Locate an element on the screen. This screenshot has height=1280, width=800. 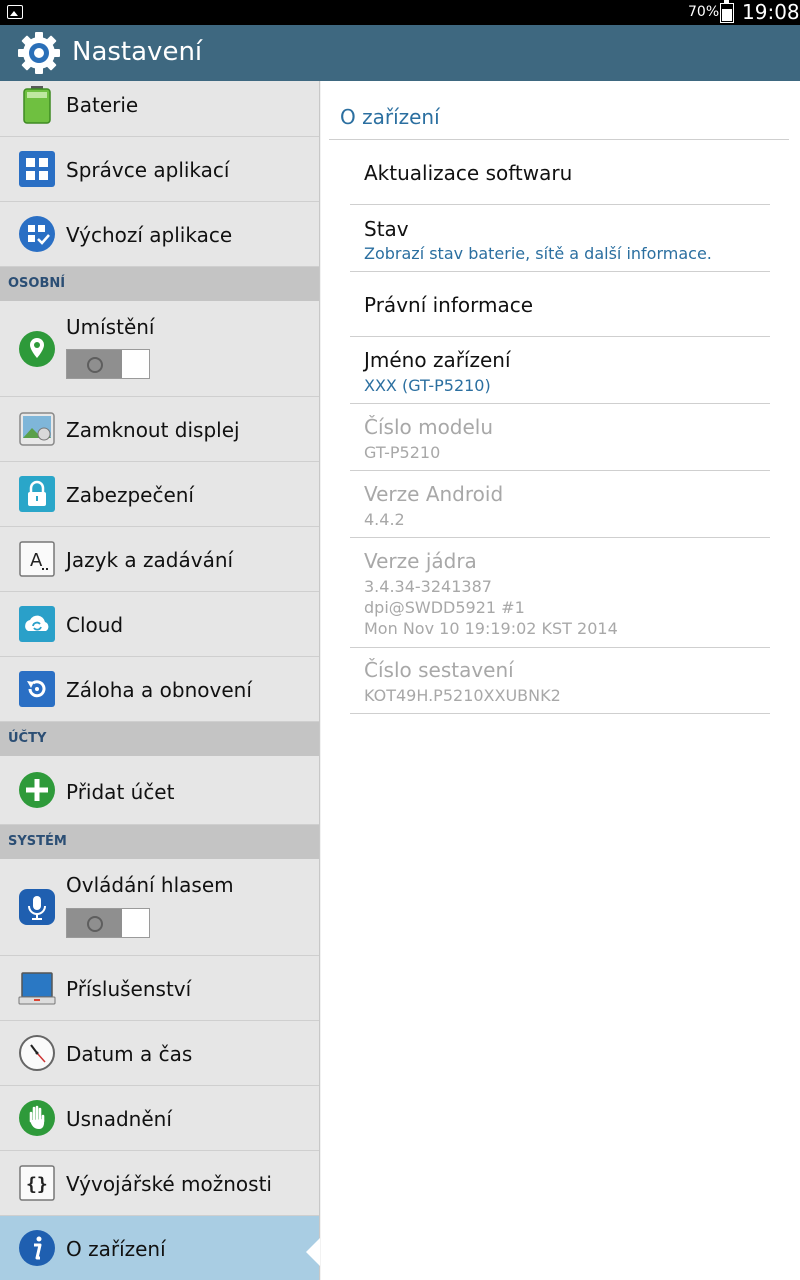
item-title: Verze jádra is located at coordinates (420, 561).